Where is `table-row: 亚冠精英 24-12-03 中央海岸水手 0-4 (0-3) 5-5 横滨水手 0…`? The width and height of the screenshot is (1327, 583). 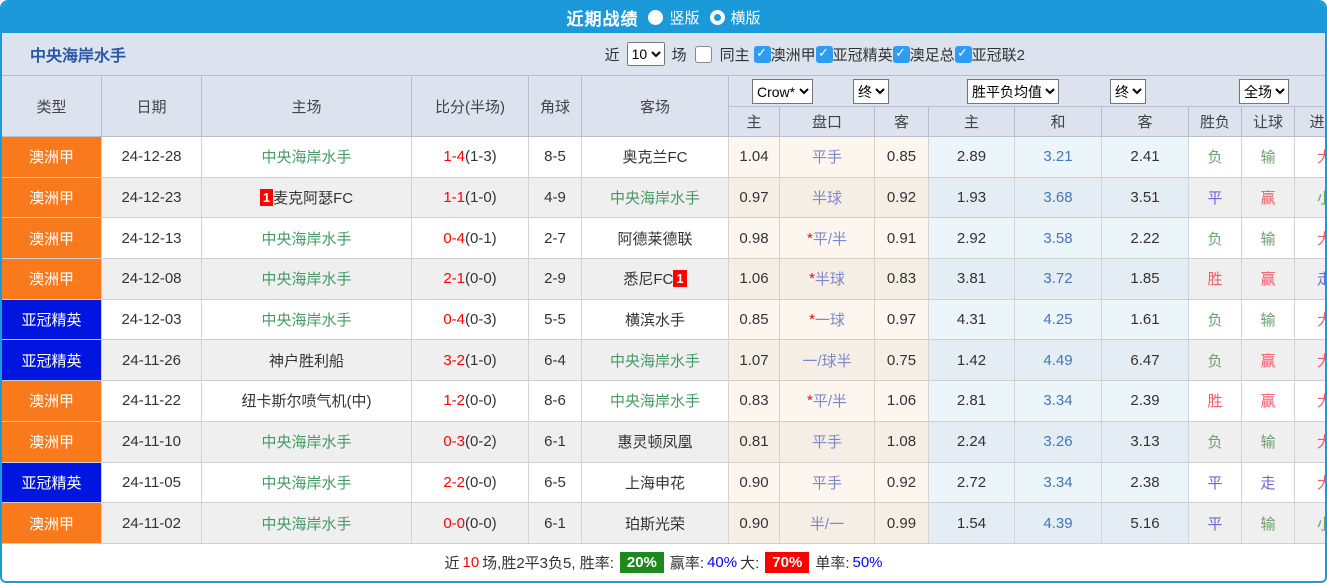 table-row: 亚冠精英 24-12-03 中央海岸水手 0-4 (0-3) 5-5 横滨水手 0… is located at coordinates (663, 320).